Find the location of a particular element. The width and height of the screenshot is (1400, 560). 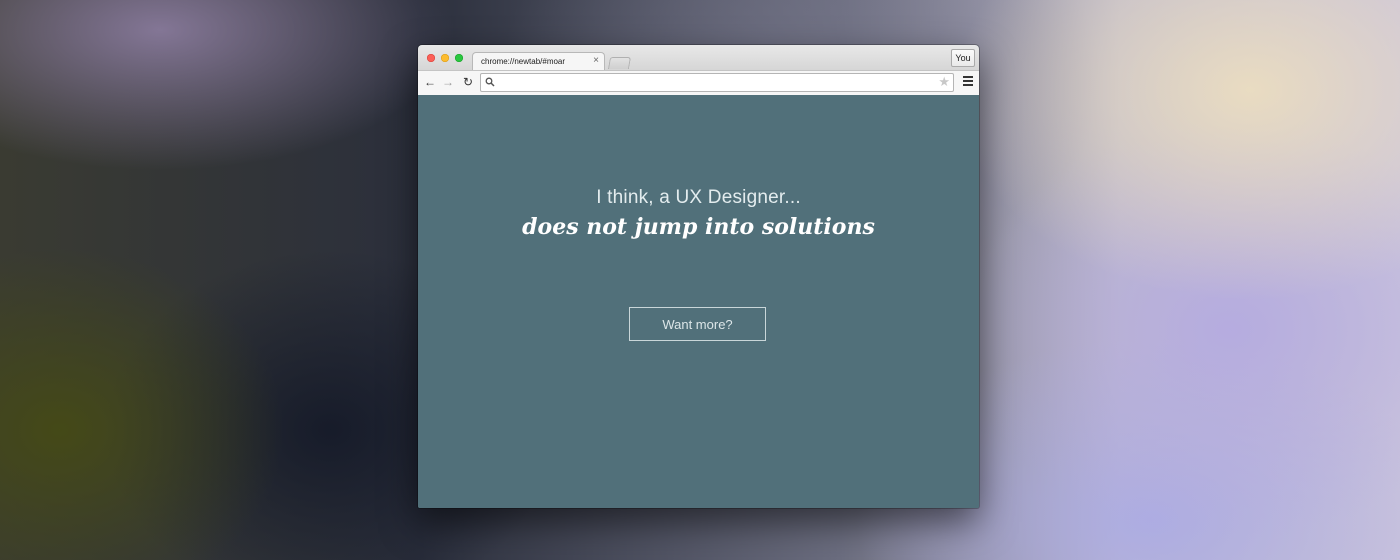

close-window-icon is located at coordinates (431, 58).